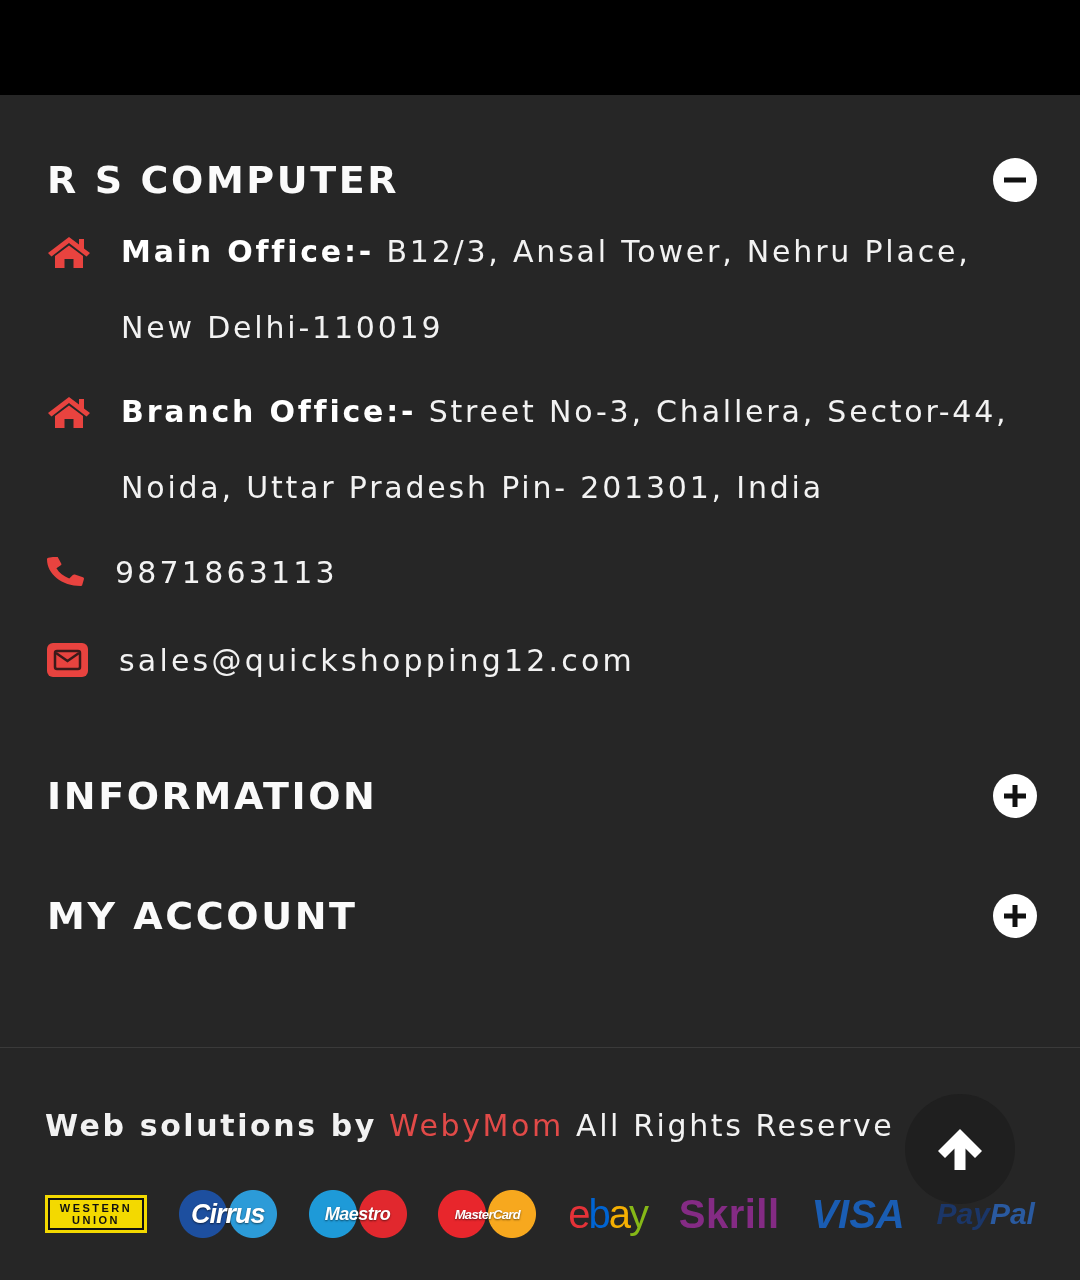 This screenshot has height=1280, width=1080. What do you see at coordinates (546, 290) in the screenshot?
I see `address-text: Main Office:- B12/3, Ansal Tower, Nehru Place, New Delhi-110019` at bounding box center [546, 290].